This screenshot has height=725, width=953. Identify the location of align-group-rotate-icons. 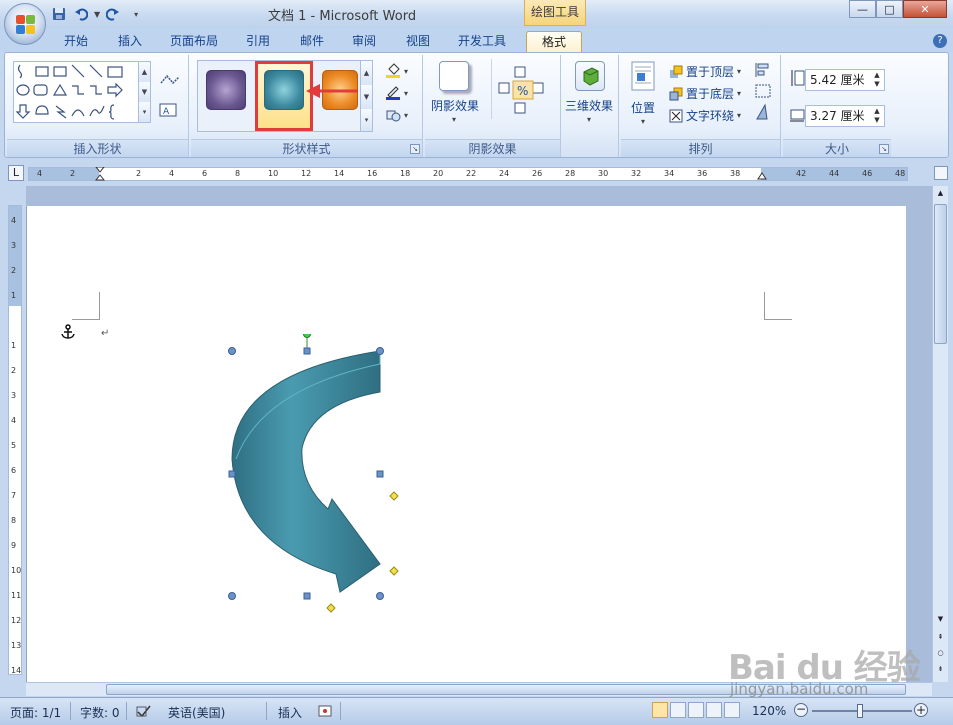
(765, 96).